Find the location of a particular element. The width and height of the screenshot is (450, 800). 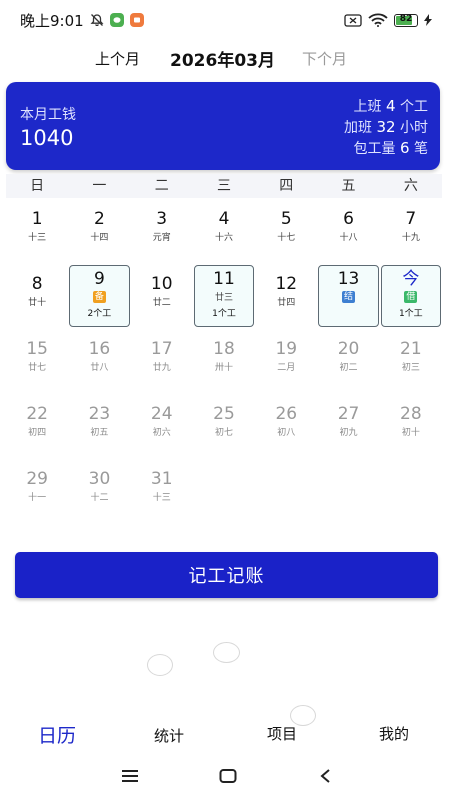

weekday-sun: 日 is located at coordinates (37, 186).